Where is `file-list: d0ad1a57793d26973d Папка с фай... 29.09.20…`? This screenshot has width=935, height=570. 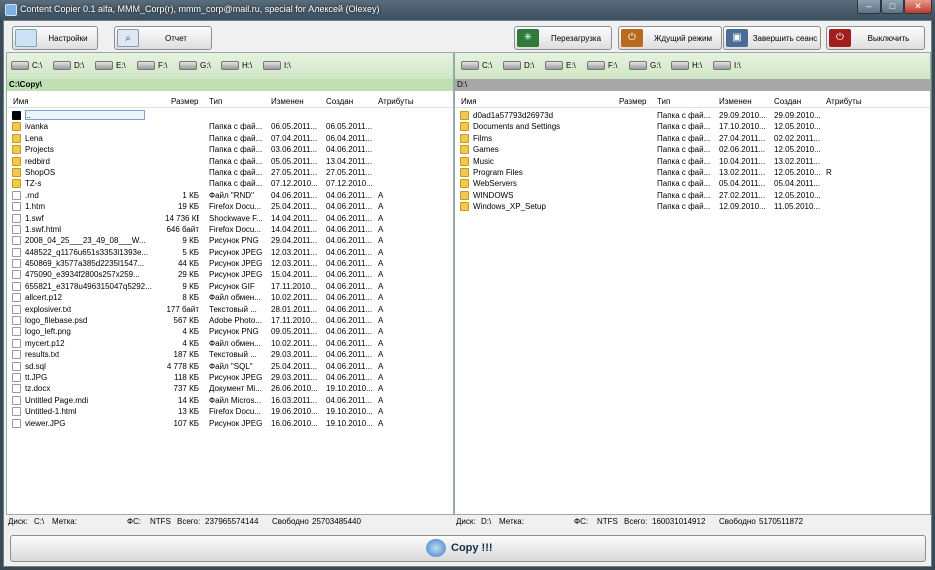
file-list: d0ad1a57793d26973d Папка с фай... 29.09.20… is located at coordinates (692, 161).